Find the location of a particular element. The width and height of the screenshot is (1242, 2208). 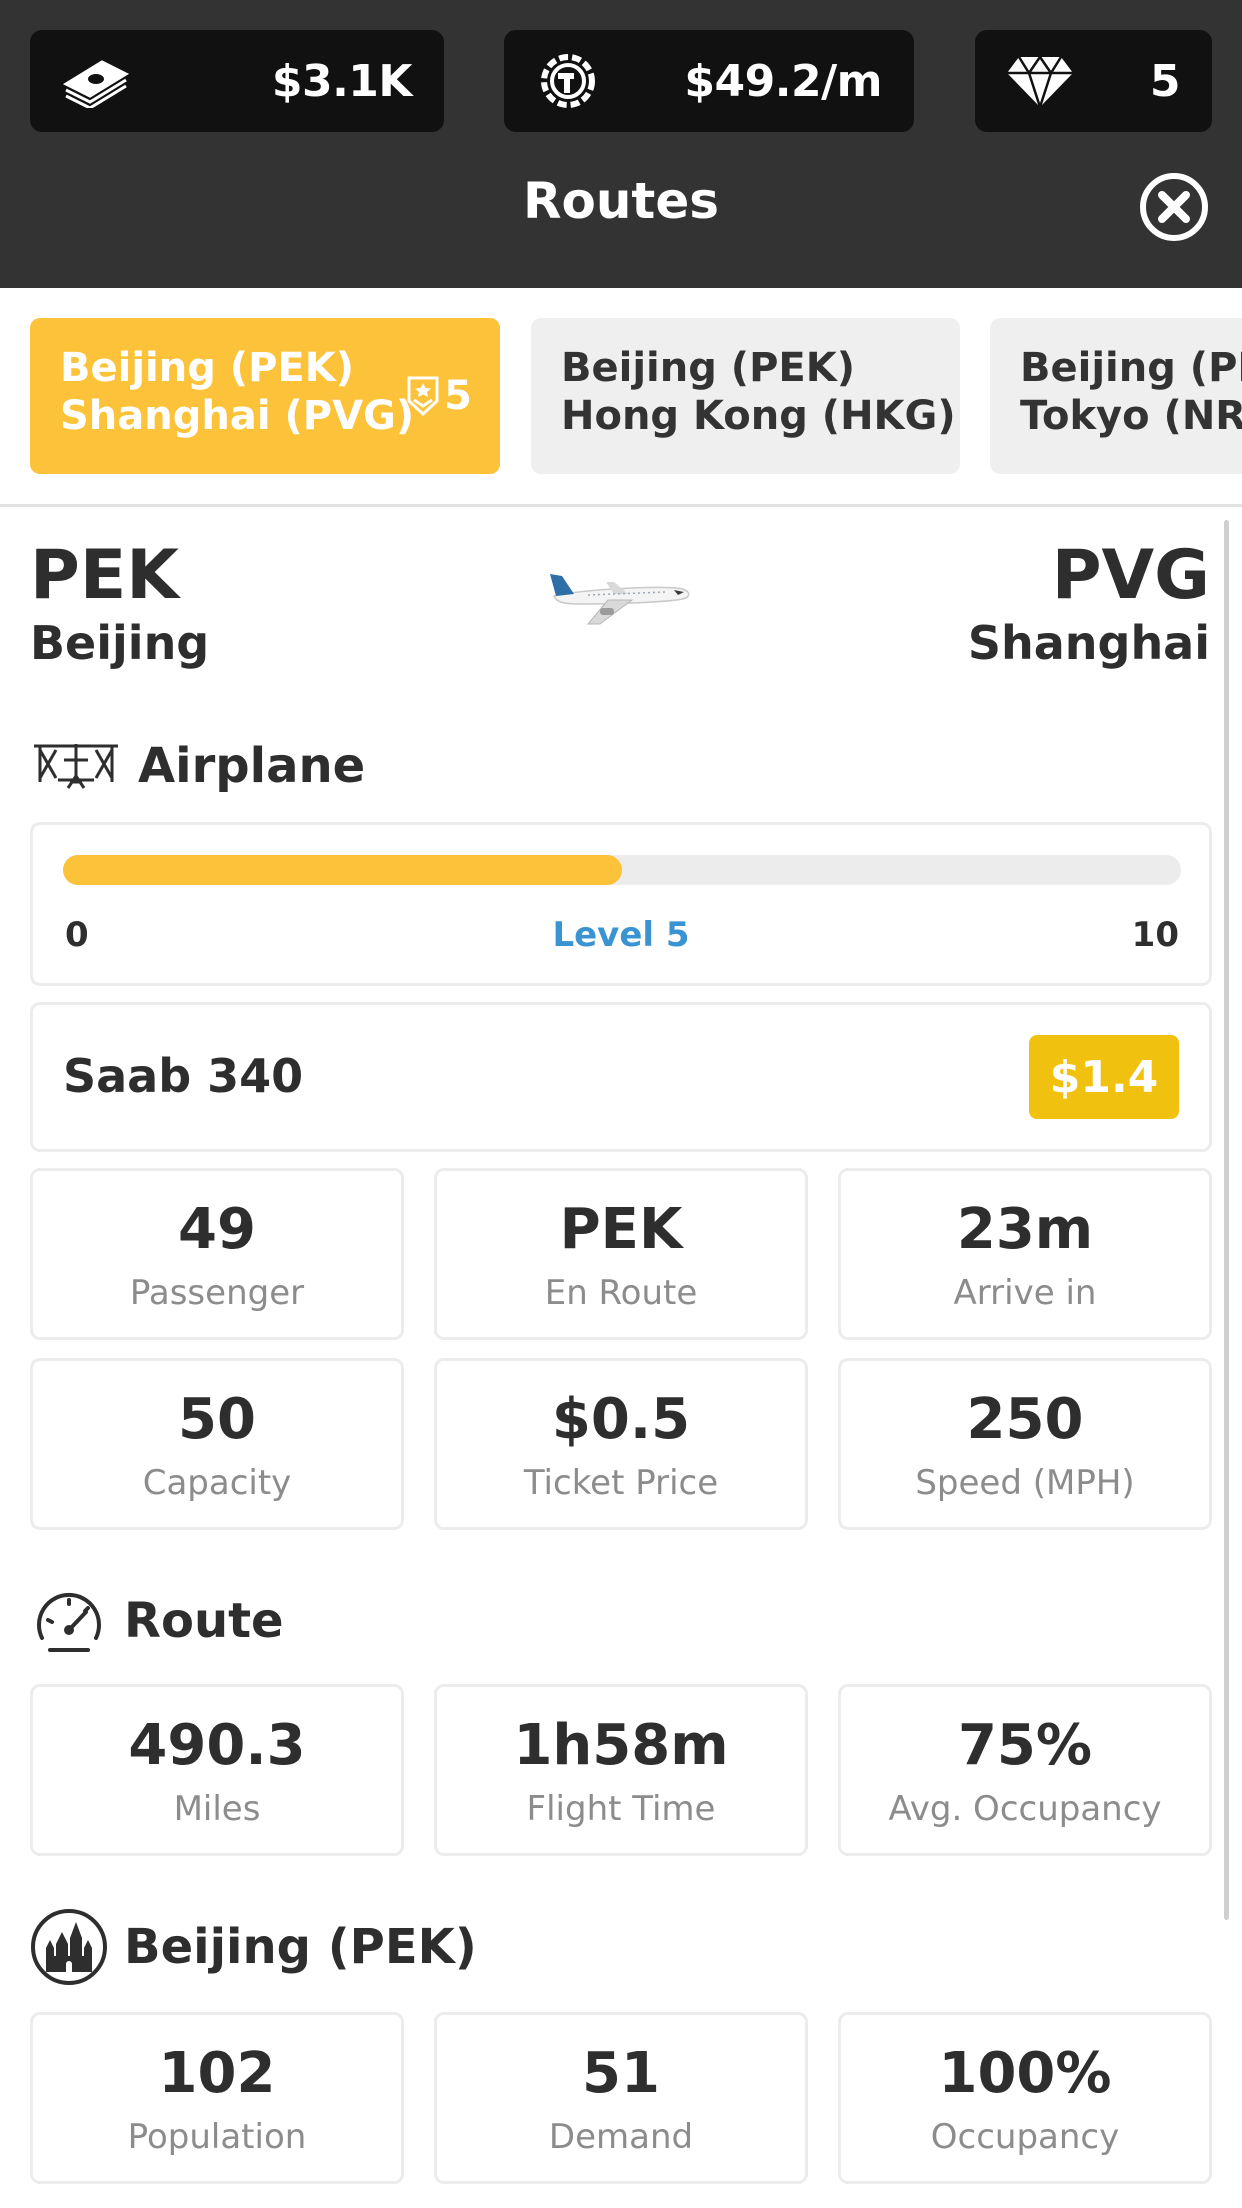

route-tab-destination: Hong Kong (HKG) is located at coordinates (758, 416).